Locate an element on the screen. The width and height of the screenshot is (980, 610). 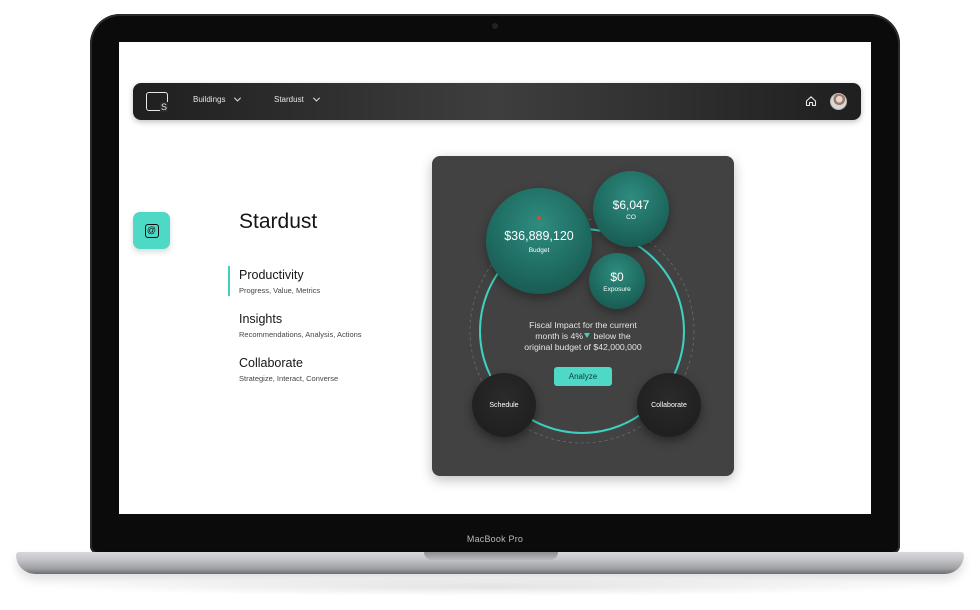
exposure-value: $0 is located at coordinates (617, 276).